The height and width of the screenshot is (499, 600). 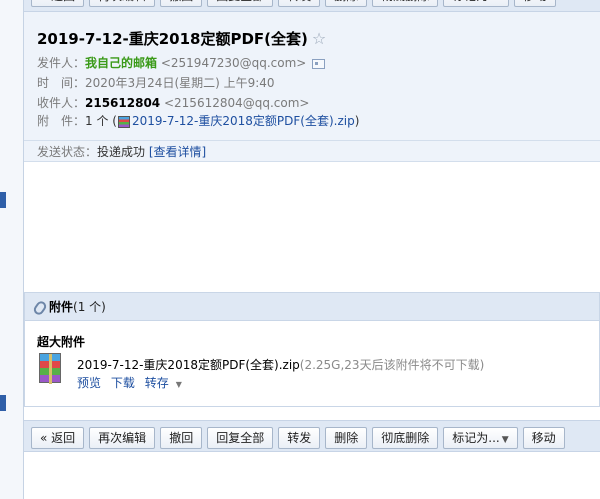 What do you see at coordinates (233, 63) in the screenshot?
I see `from-address: <251947230@qq.com>` at bounding box center [233, 63].